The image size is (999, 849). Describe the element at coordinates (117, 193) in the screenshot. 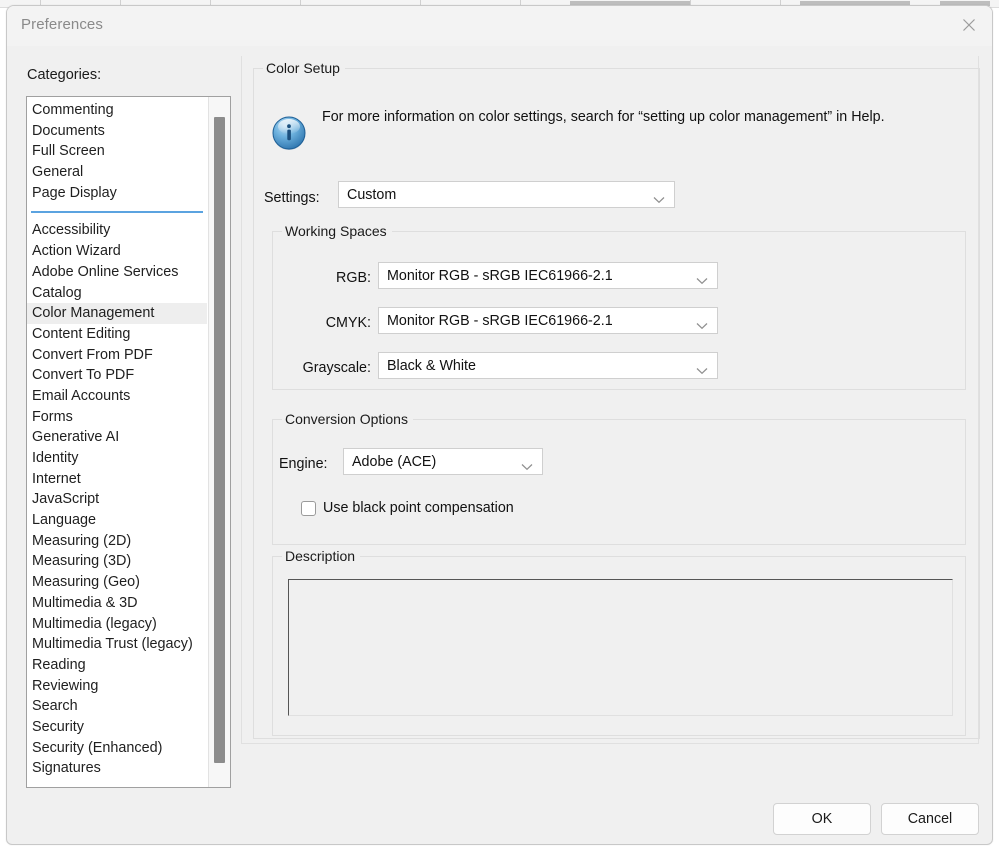

I see `sidebar-item-page-display: Page Display` at that location.